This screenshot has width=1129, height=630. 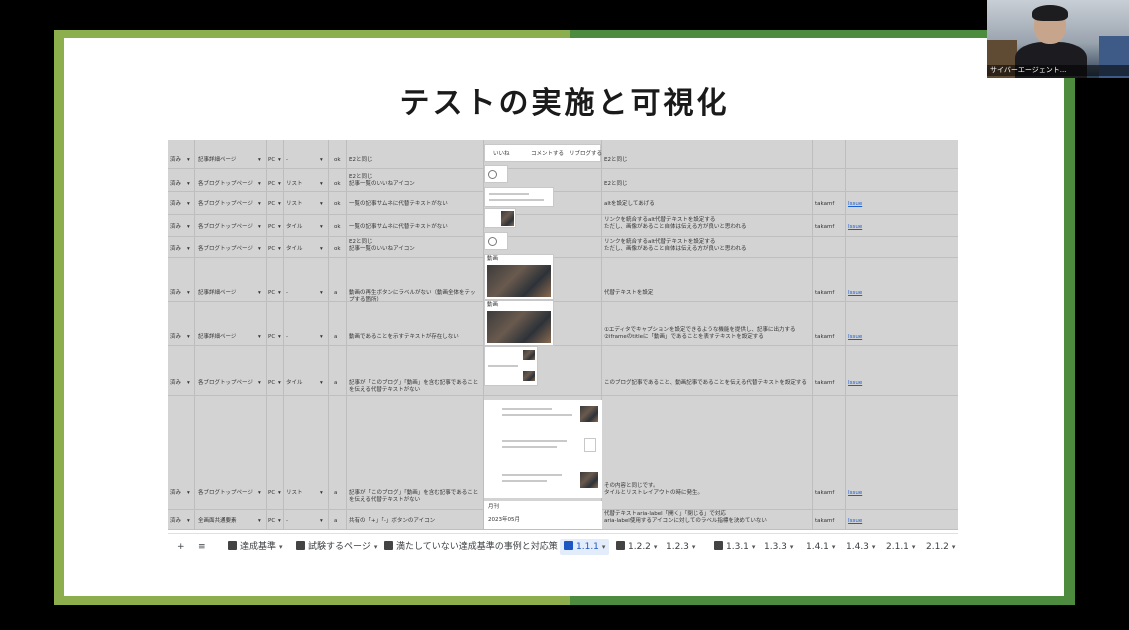 What do you see at coordinates (543, 449) in the screenshot?
I see `list-layout-screenshot` at bounding box center [543, 449].